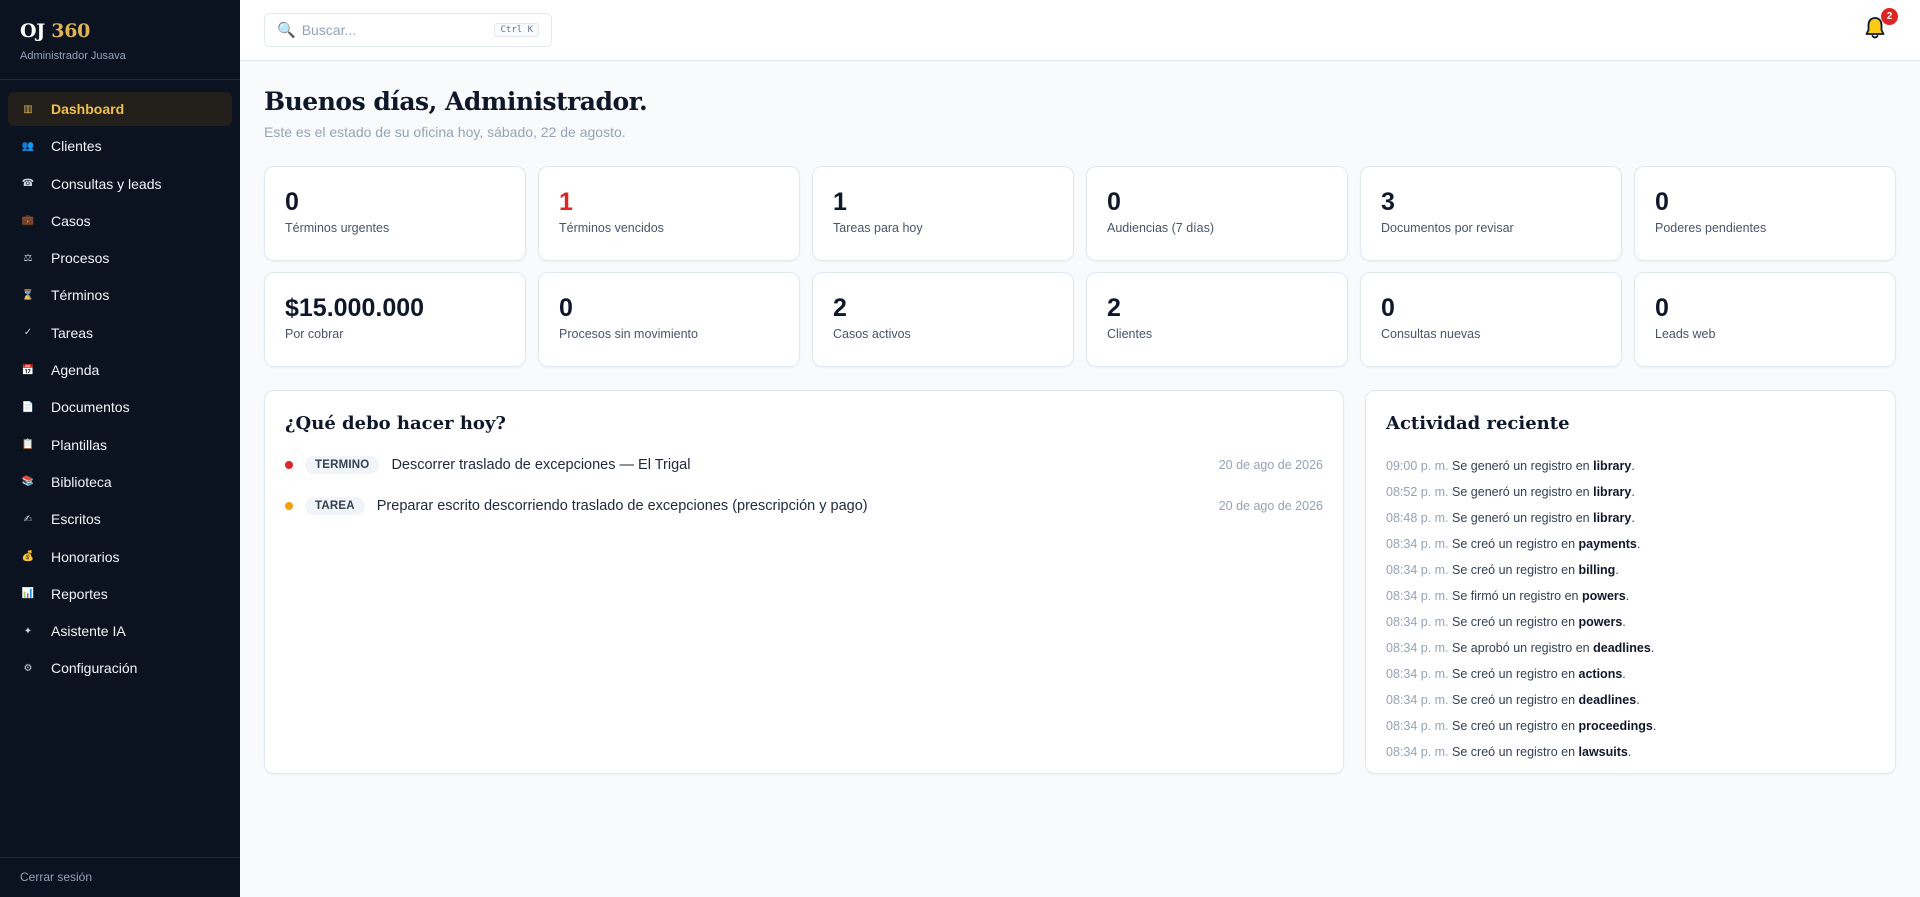 The height and width of the screenshot is (897, 1920). What do you see at coordinates (286, 30) in the screenshot?
I see `search-icon: 🔍` at bounding box center [286, 30].